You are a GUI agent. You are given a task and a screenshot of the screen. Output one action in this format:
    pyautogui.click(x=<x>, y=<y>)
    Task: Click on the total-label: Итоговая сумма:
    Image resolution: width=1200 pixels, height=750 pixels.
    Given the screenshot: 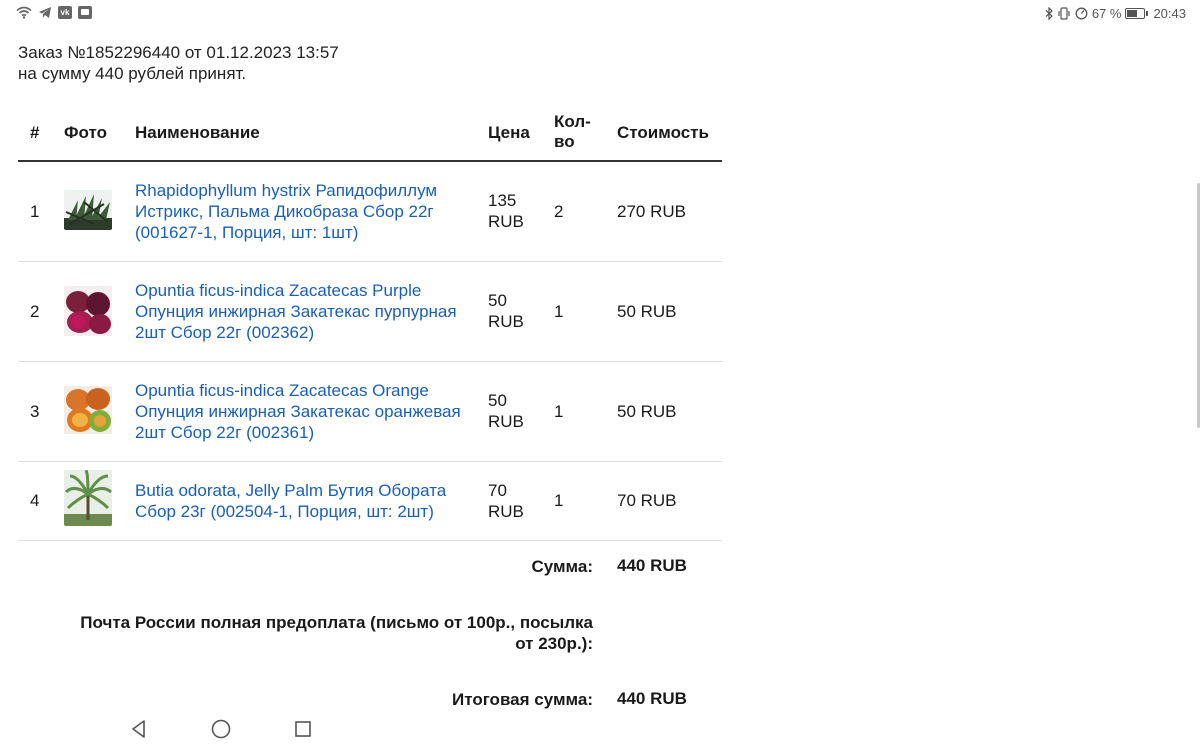 What is the action you would take?
    pyautogui.click(x=522, y=699)
    